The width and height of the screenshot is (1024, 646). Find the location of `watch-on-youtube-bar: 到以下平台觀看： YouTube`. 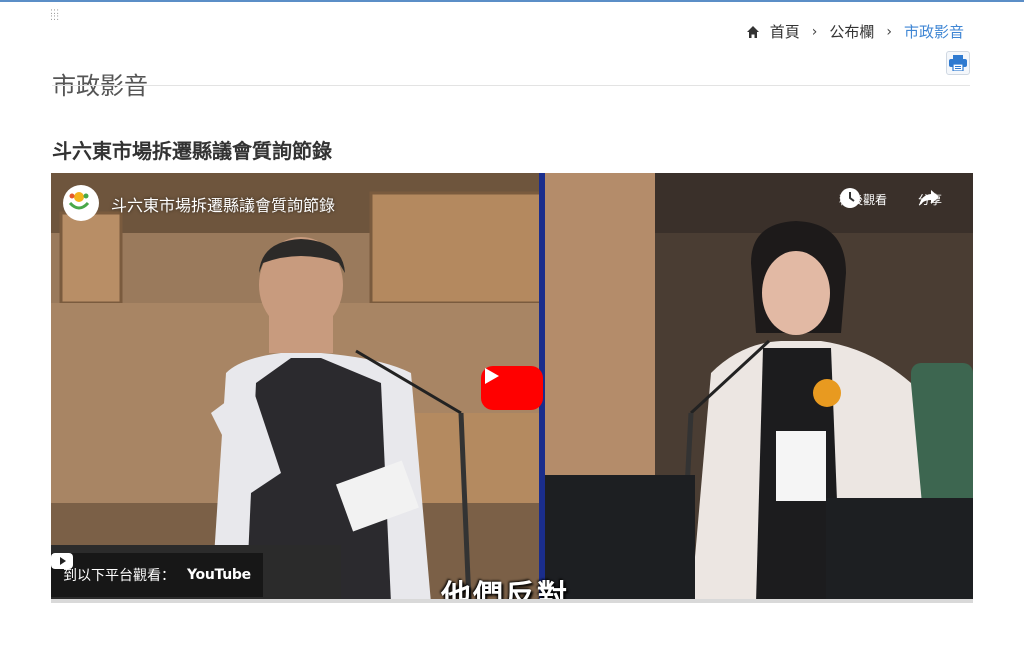

watch-on-youtube-bar: 到以下平台觀看： YouTube is located at coordinates (157, 575).